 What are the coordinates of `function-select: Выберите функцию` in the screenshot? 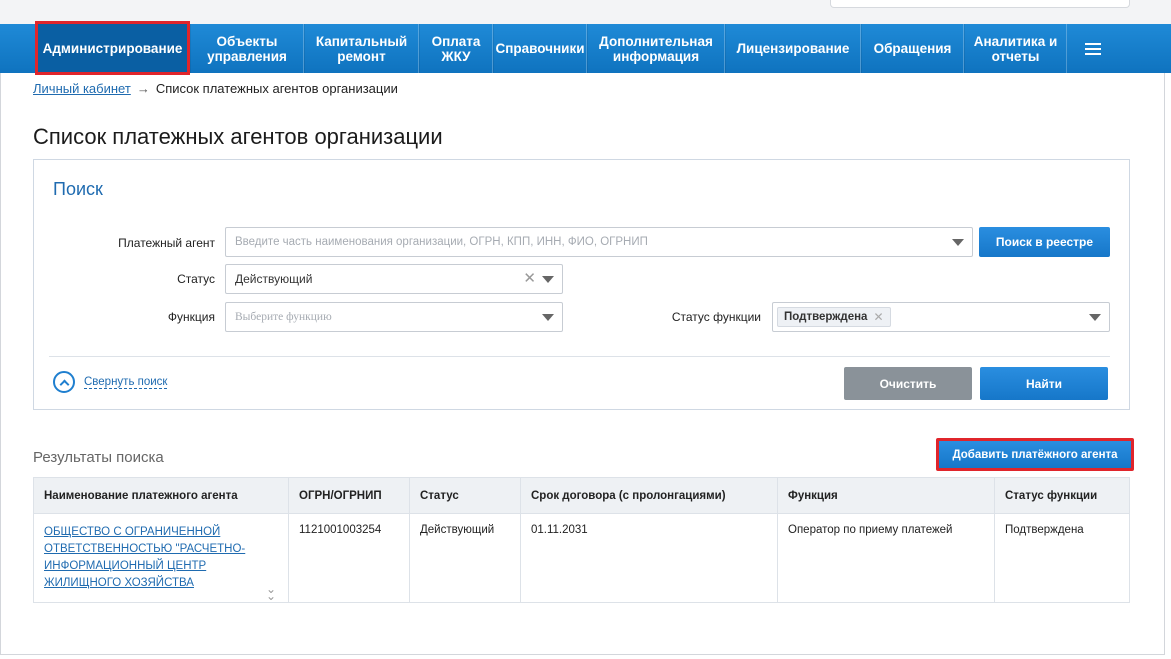 It's located at (394, 317).